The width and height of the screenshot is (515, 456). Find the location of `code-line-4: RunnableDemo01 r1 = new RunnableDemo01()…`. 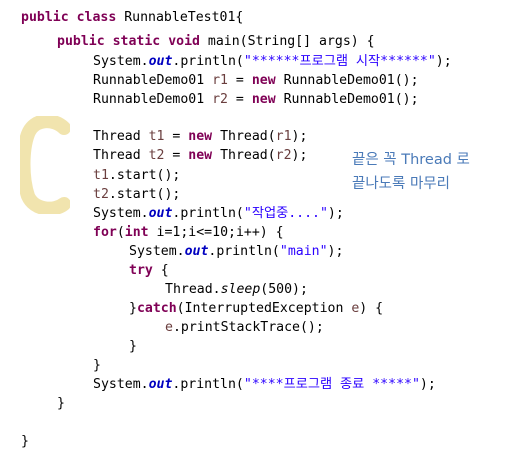

code-line-4: RunnableDemo01 r1 = new RunnableDemo01()… is located at coordinates (256, 80).